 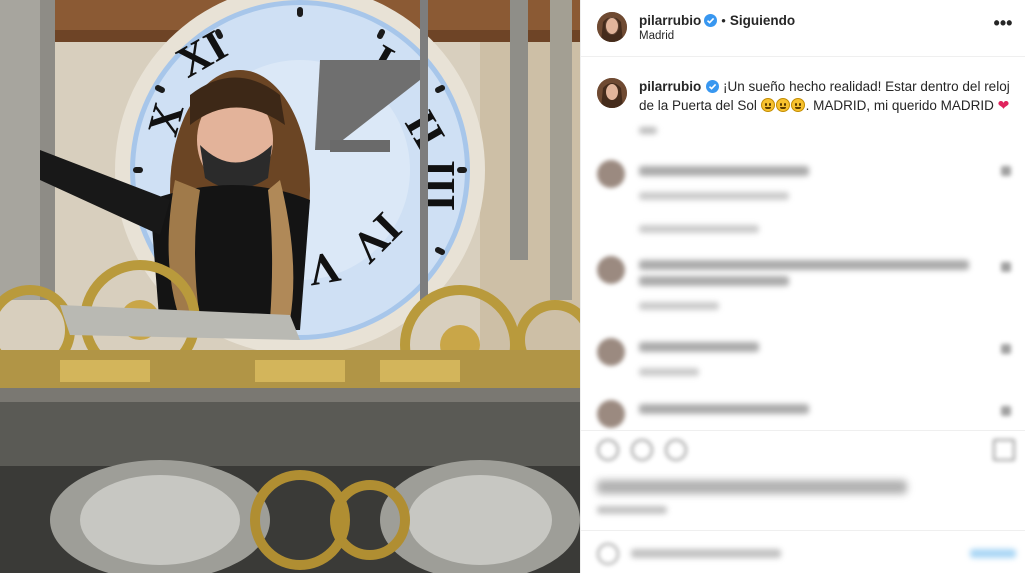 I want to click on save-icon, so click(x=1004, y=450).